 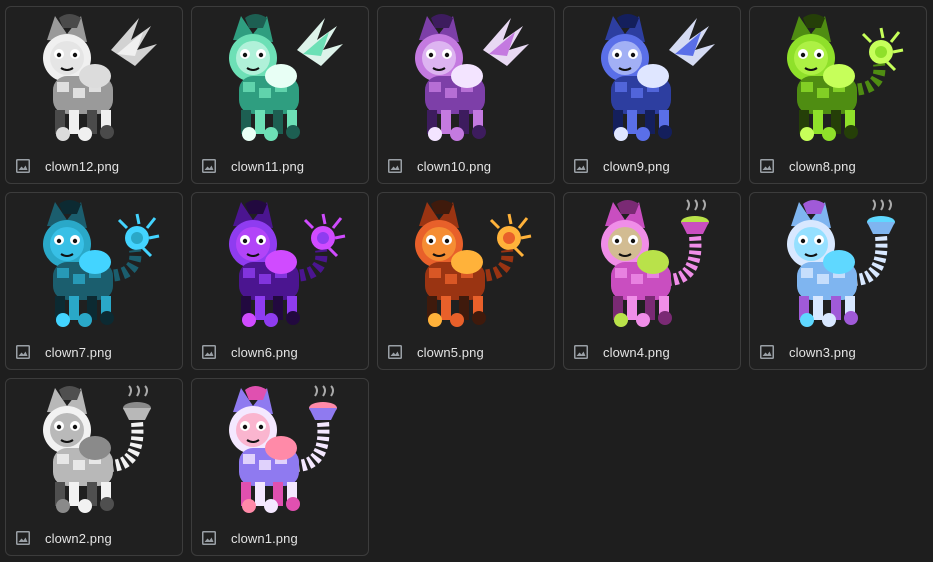 I want to click on file-footer: clown1.png, so click(x=249, y=538).